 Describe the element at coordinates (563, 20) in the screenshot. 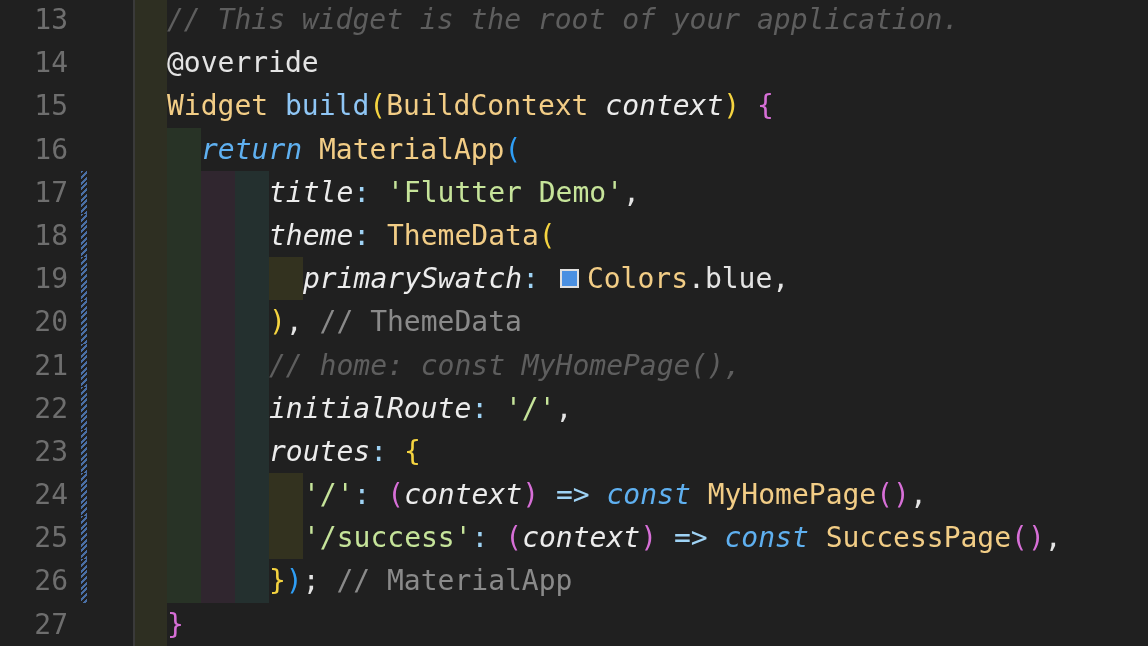

I see `code-comment: // This widget is the root of your application.` at that location.